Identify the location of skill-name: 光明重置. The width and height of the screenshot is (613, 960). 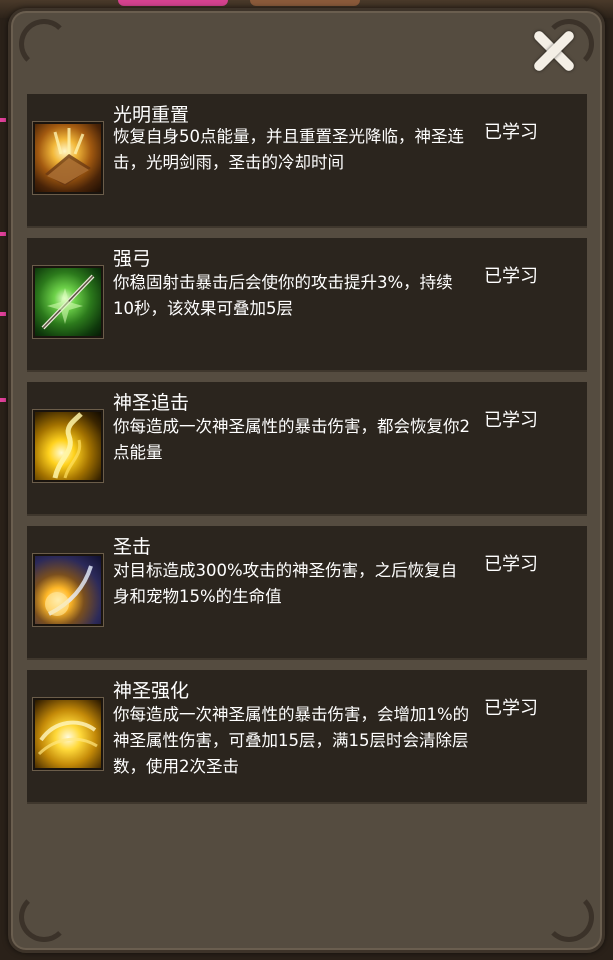
(151, 115).